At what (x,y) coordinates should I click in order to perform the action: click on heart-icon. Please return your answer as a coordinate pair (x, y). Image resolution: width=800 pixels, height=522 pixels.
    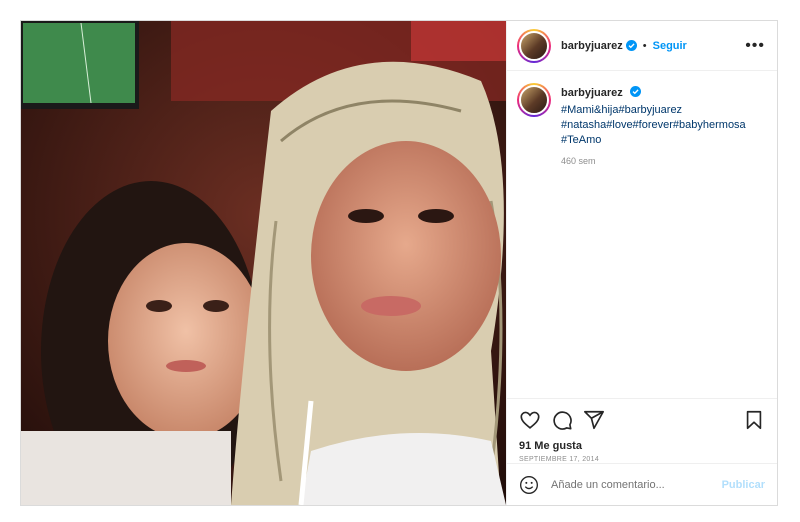
    Looking at the image, I should click on (530, 420).